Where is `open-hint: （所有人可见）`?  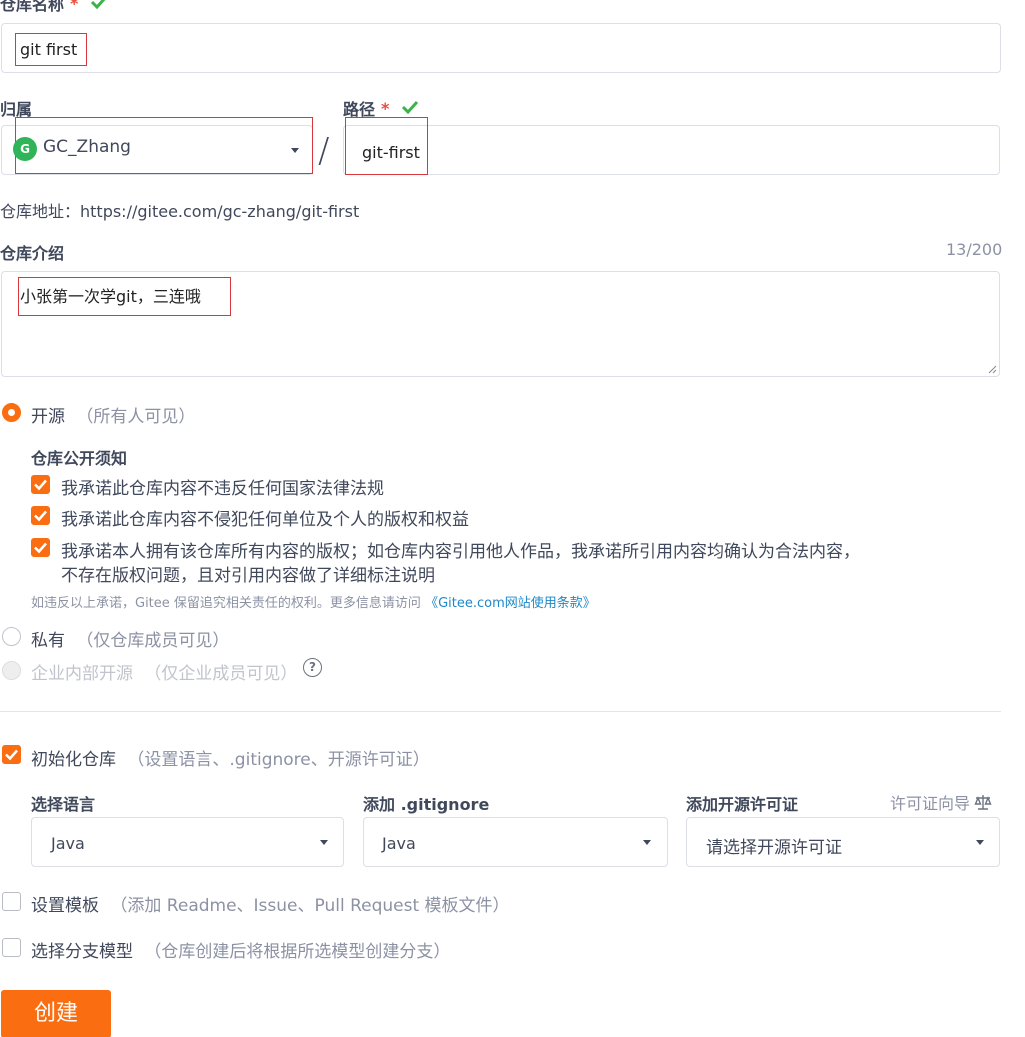
open-hint: （所有人可见） is located at coordinates (136, 417).